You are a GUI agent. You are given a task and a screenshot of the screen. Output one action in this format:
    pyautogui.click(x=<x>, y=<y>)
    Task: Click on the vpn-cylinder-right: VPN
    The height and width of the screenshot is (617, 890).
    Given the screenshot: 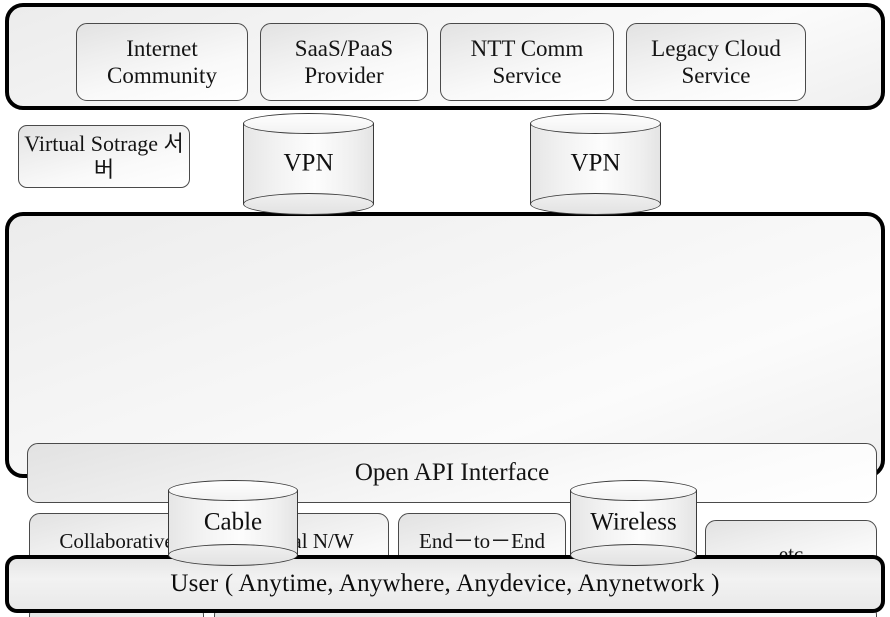 What is the action you would take?
    pyautogui.click(x=595, y=164)
    